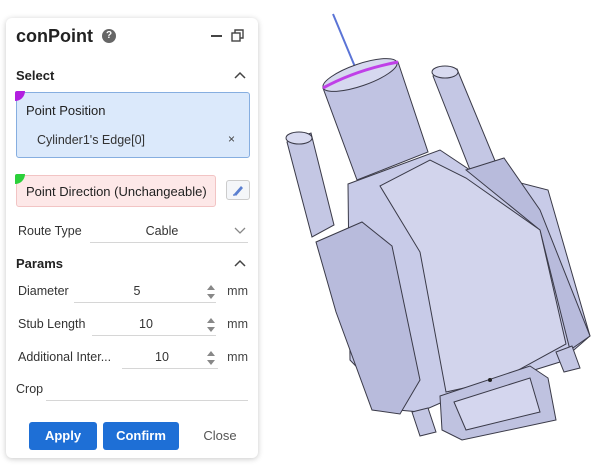 The height and width of the screenshot is (473, 601). What do you see at coordinates (237, 357) in the screenshot?
I see `additional-inter-unit: mm` at bounding box center [237, 357].